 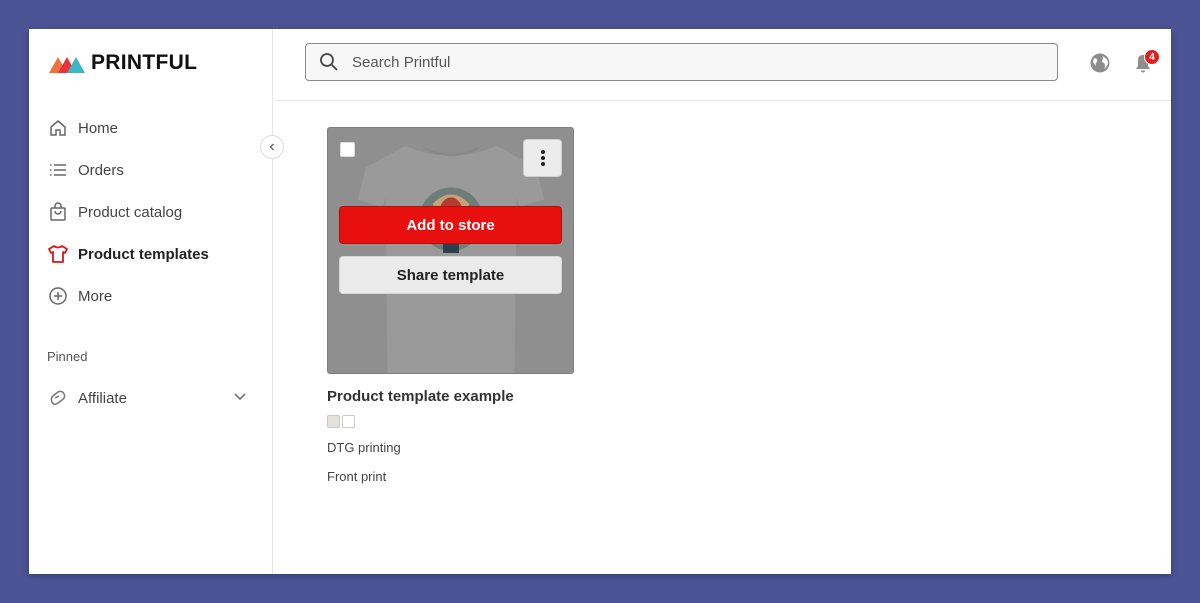 What do you see at coordinates (450, 250) in the screenshot?
I see `product-template-card: Add to store Share template` at bounding box center [450, 250].